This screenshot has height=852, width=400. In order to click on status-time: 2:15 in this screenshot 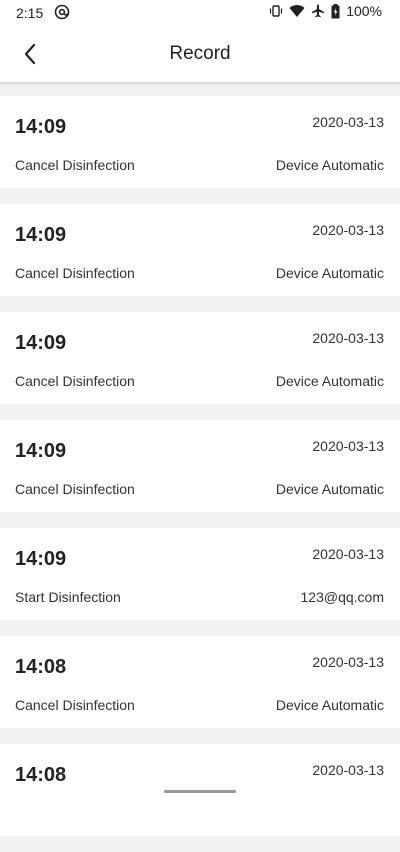, I will do `click(30, 13)`.